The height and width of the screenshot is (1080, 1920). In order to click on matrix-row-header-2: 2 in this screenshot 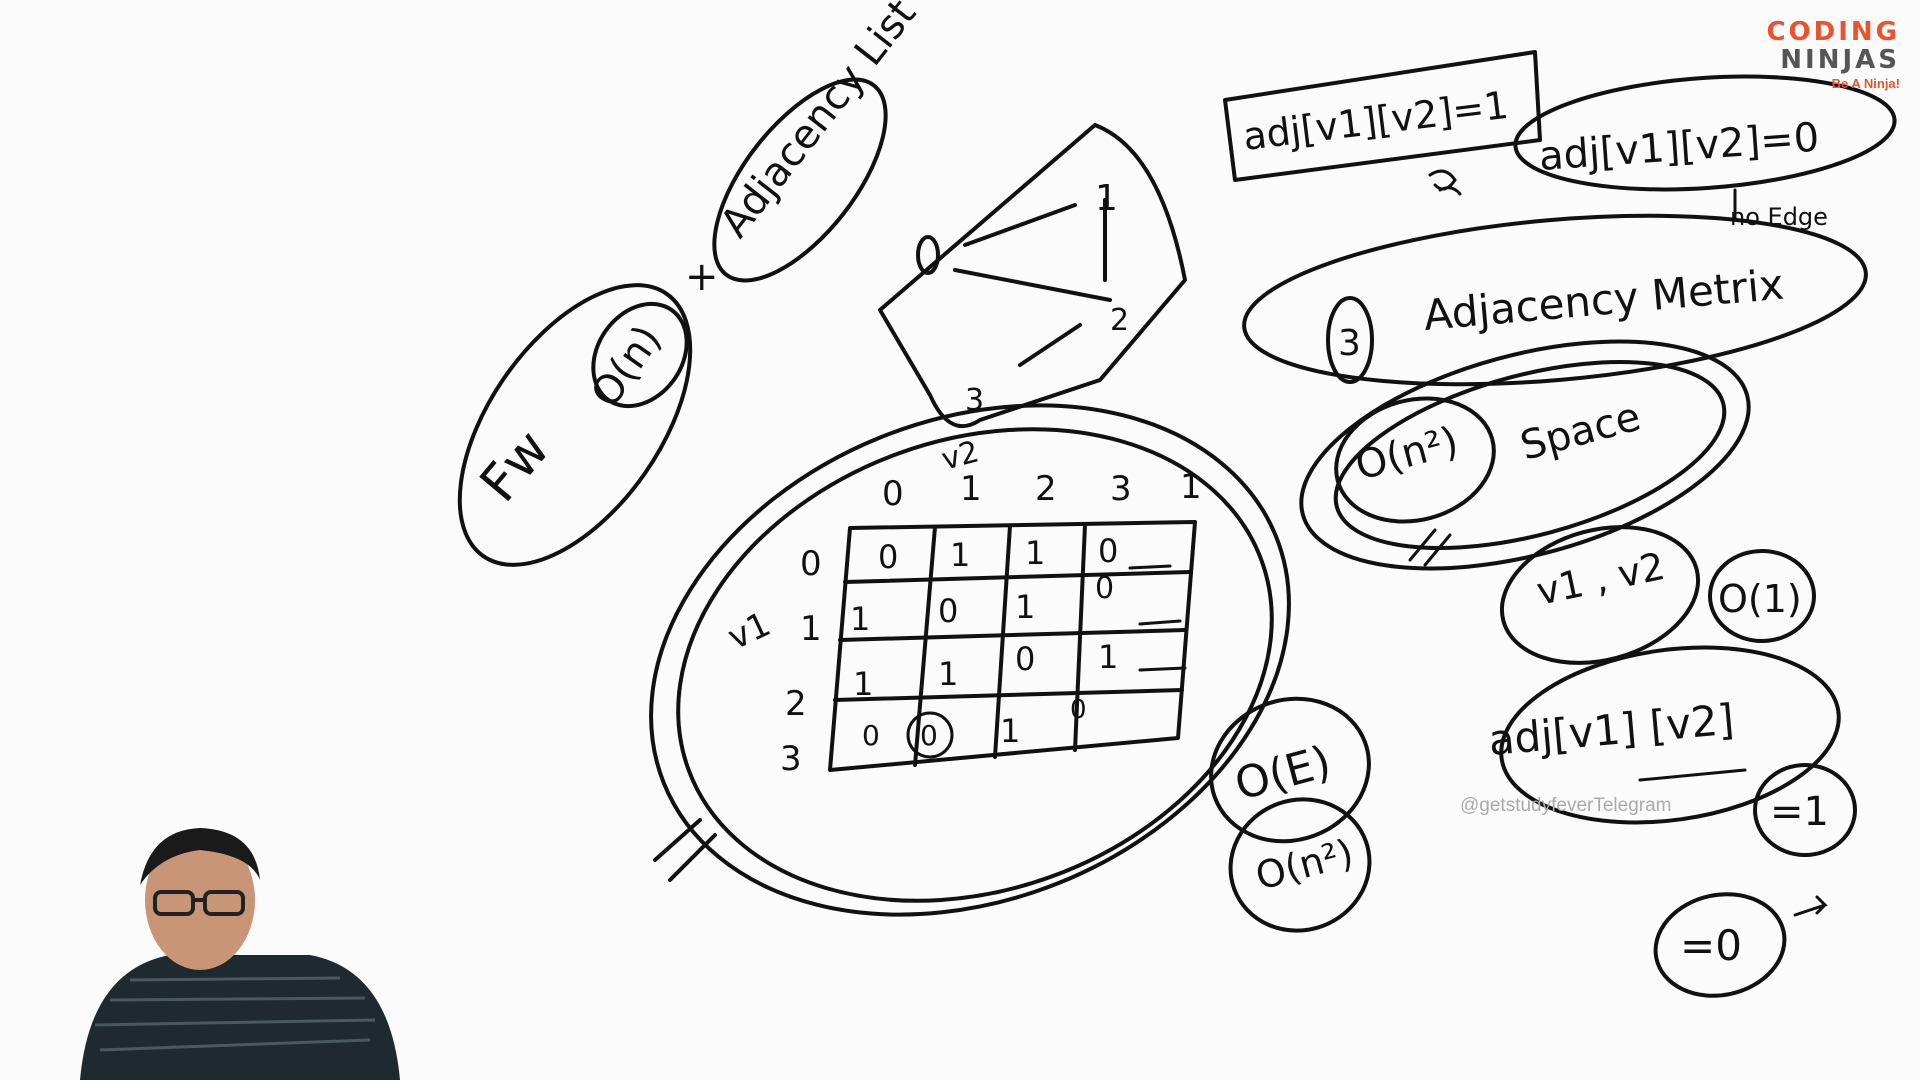, I will do `click(796, 704)`.